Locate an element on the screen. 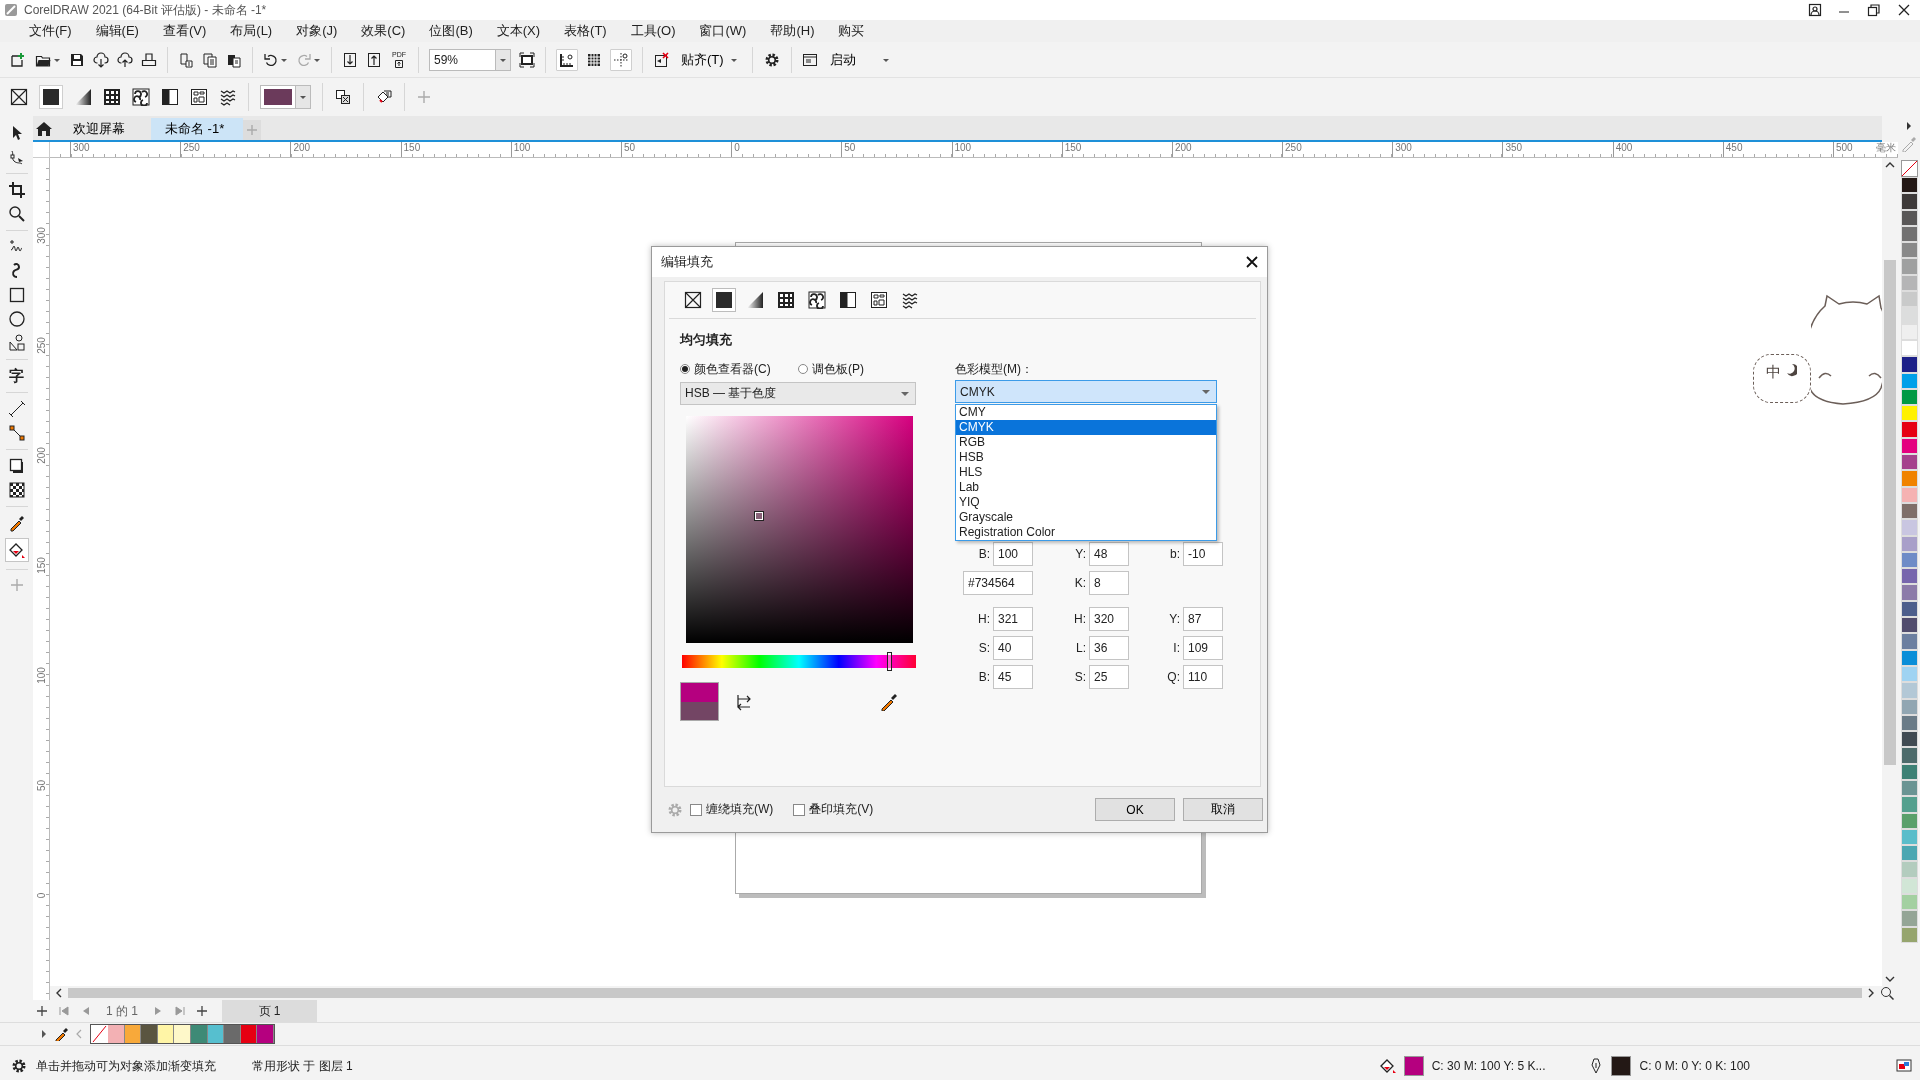 The image size is (1920, 1080). launch-dropdown: 启动 is located at coordinates (859, 59).